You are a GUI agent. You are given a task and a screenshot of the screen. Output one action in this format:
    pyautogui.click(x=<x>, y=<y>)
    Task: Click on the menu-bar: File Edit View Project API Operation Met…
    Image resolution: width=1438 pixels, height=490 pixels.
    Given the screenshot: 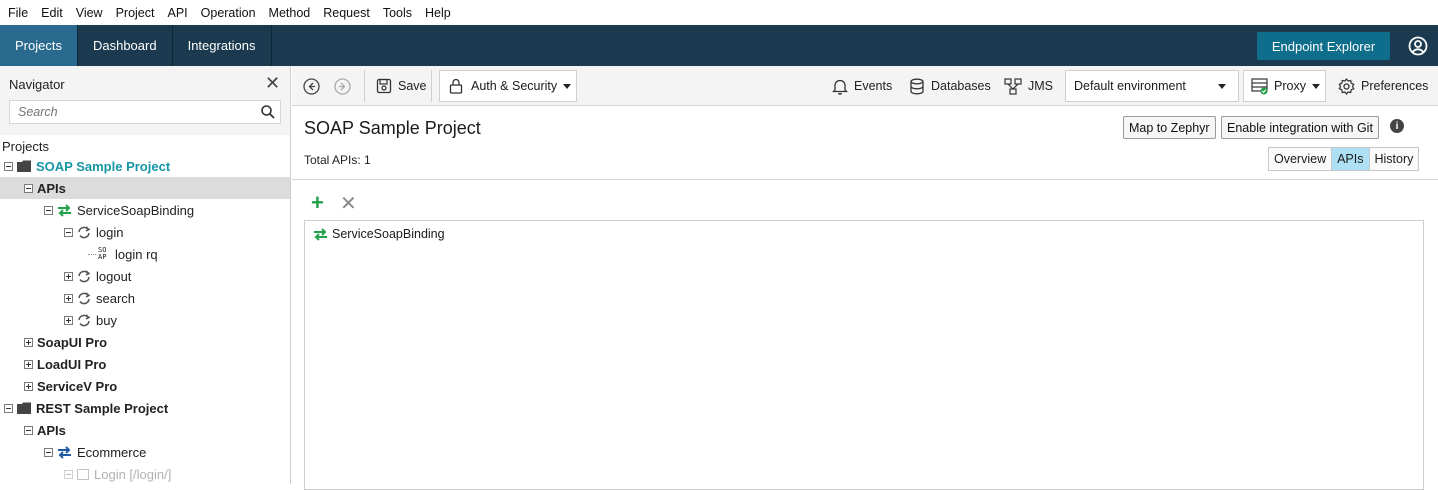 What is the action you would take?
    pyautogui.click(x=719, y=12)
    